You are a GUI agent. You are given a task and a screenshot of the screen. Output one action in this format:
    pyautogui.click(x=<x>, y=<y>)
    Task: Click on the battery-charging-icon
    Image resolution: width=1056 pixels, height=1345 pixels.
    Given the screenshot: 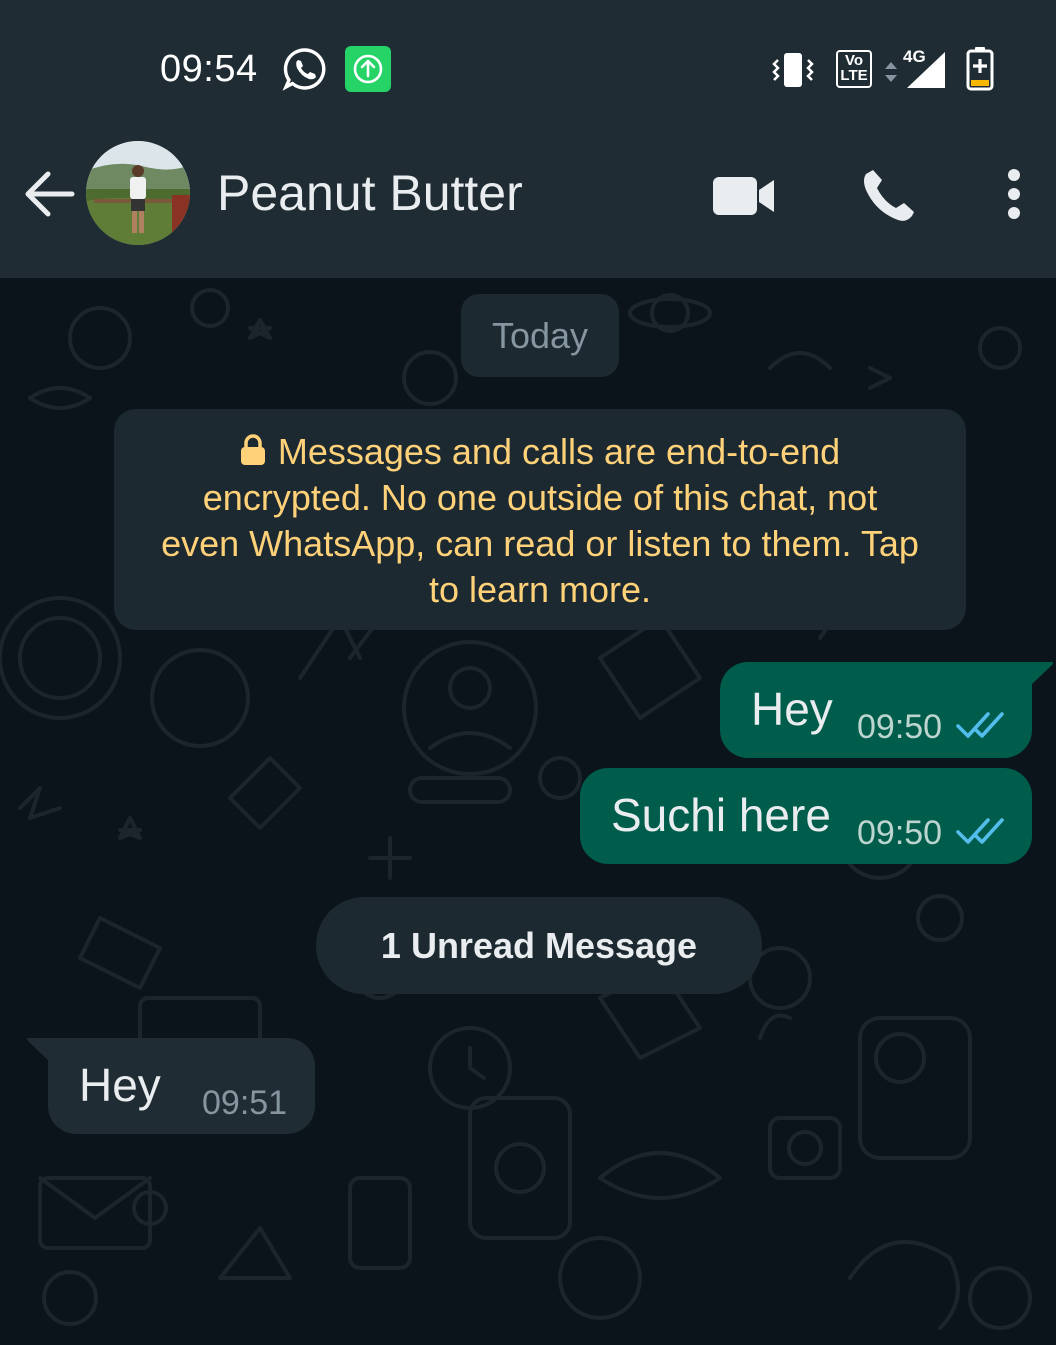 What is the action you would take?
    pyautogui.click(x=980, y=69)
    